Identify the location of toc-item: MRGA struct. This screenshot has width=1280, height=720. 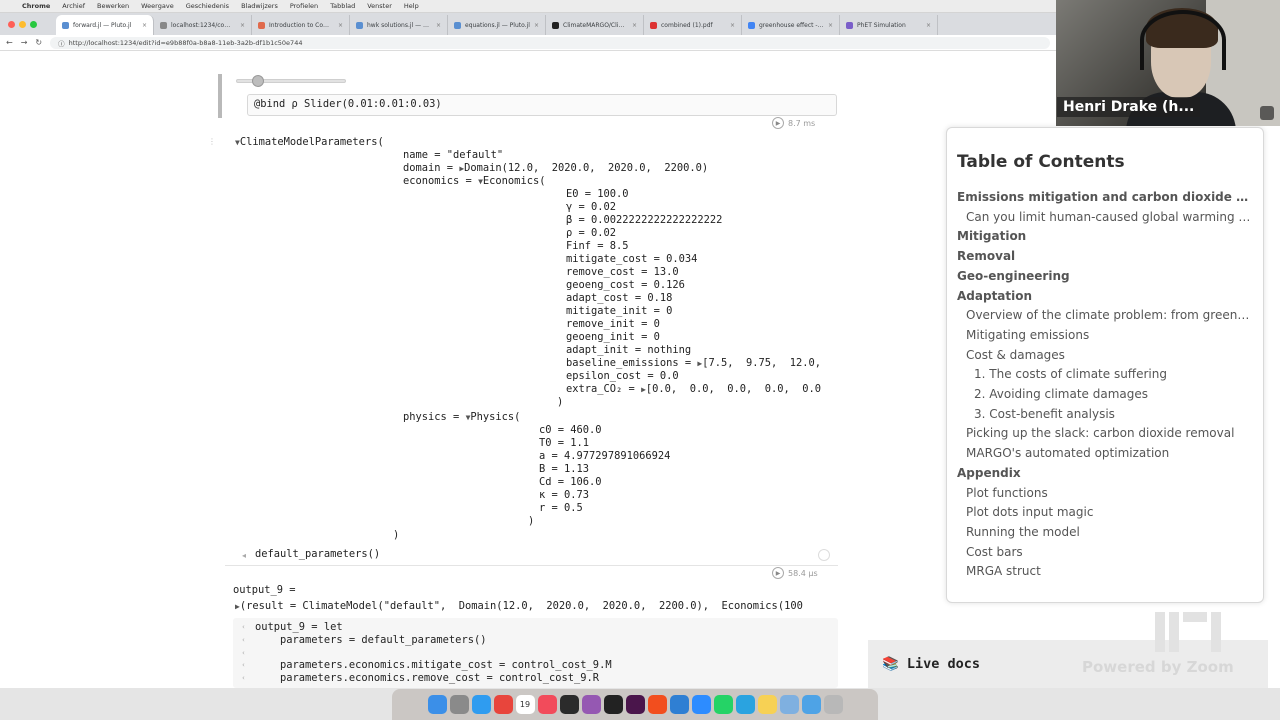
(1105, 572).